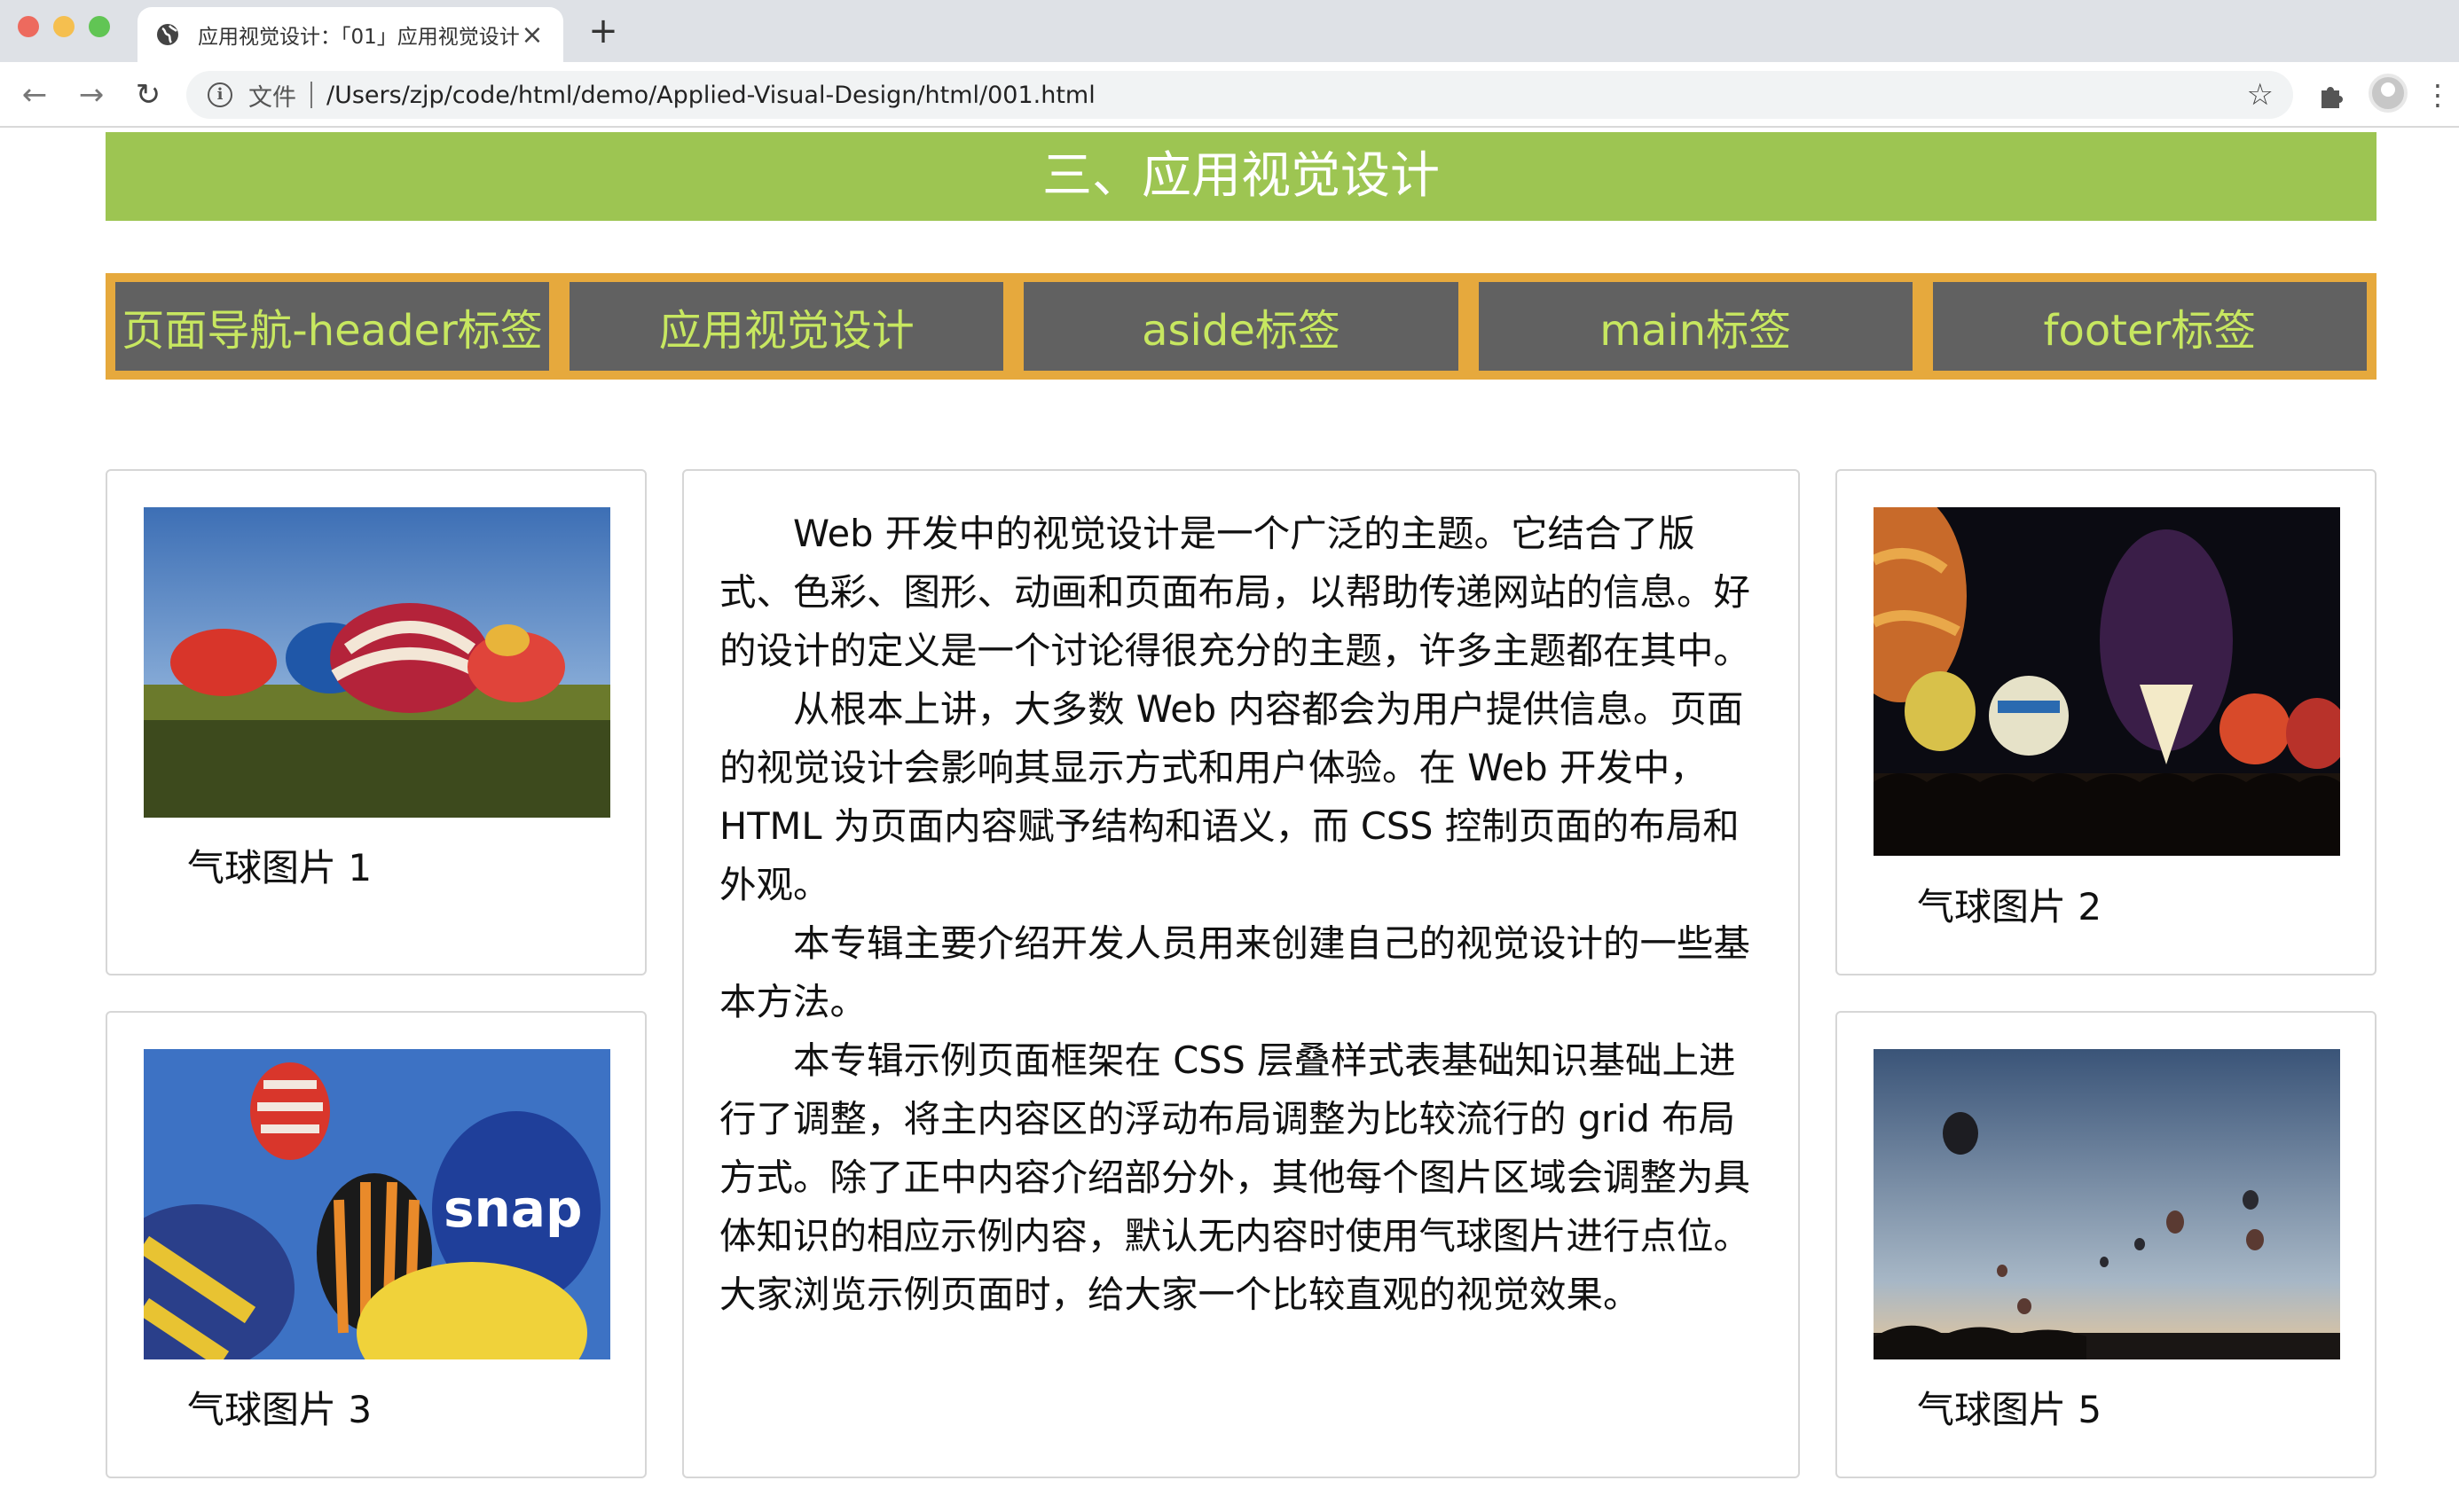 Image resolution: width=2459 pixels, height=1512 pixels. Describe the element at coordinates (280, 867) in the screenshot. I see `balloon-caption: 气球图片 1` at that location.